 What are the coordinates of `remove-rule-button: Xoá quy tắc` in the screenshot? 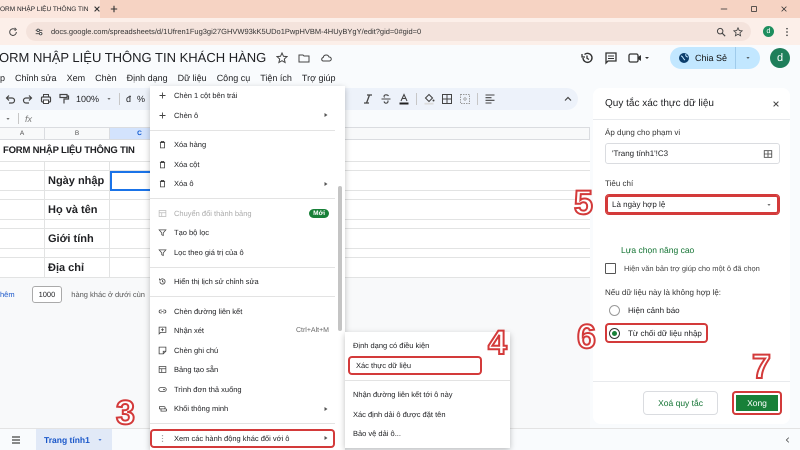 It's located at (680, 403).